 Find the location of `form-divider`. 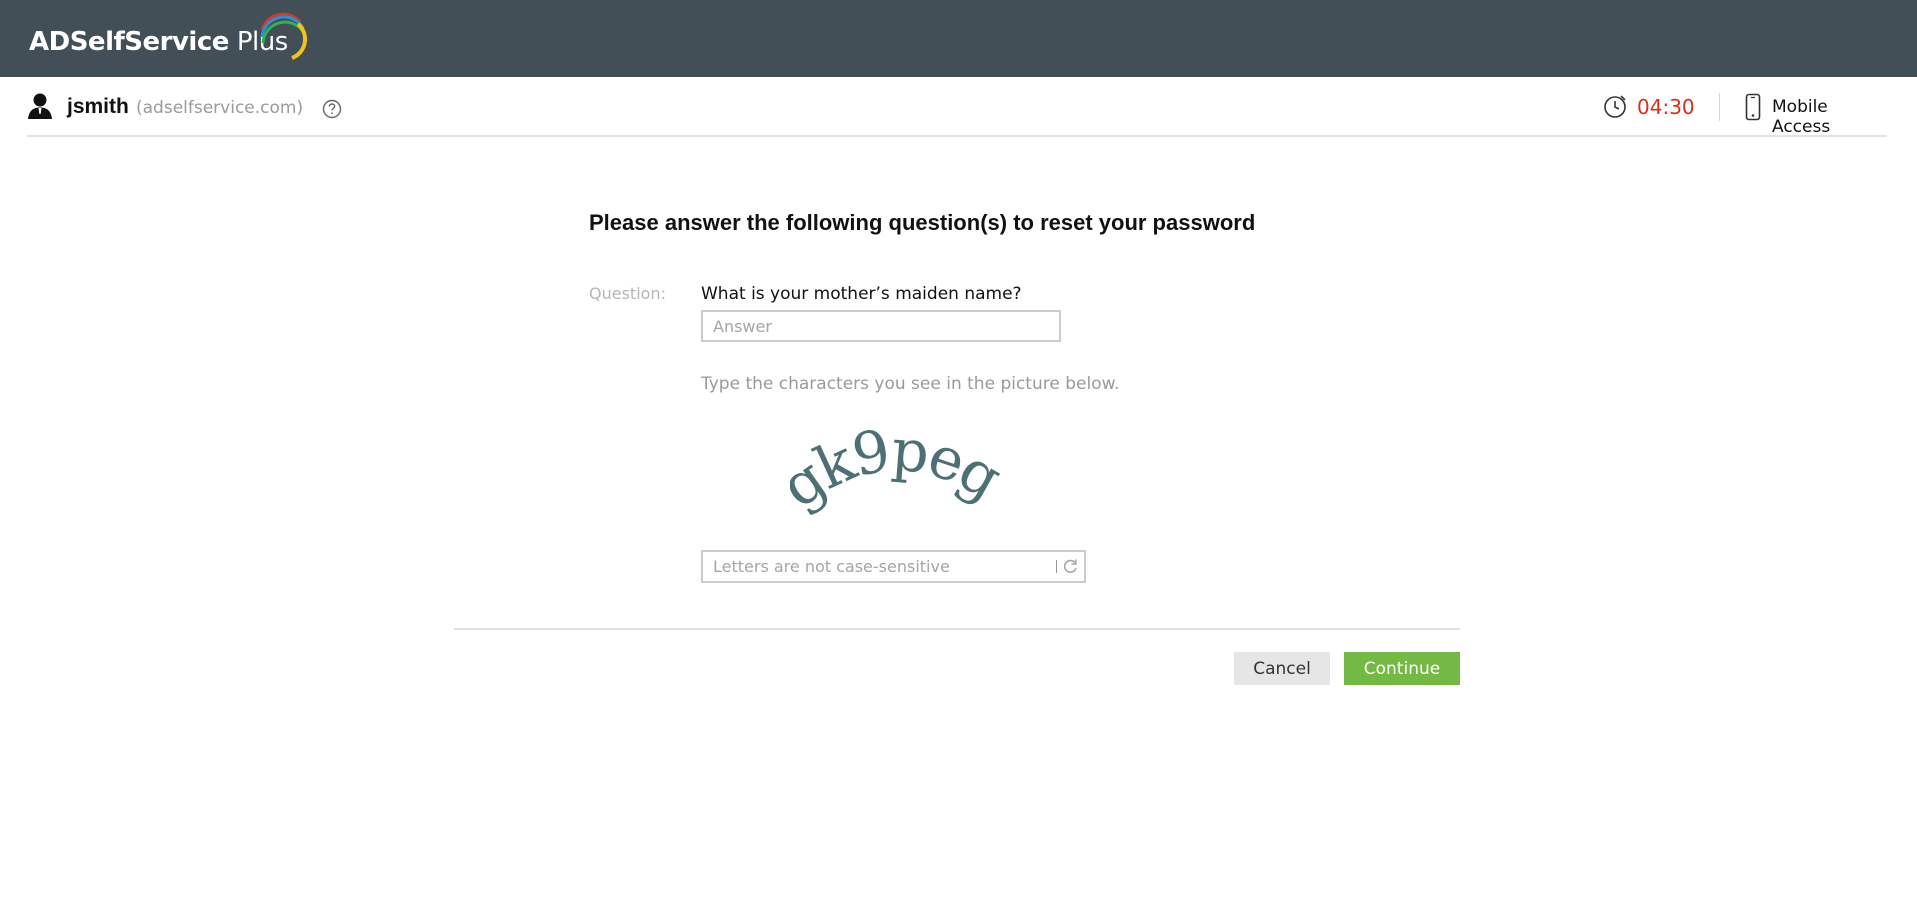

form-divider is located at coordinates (957, 629).